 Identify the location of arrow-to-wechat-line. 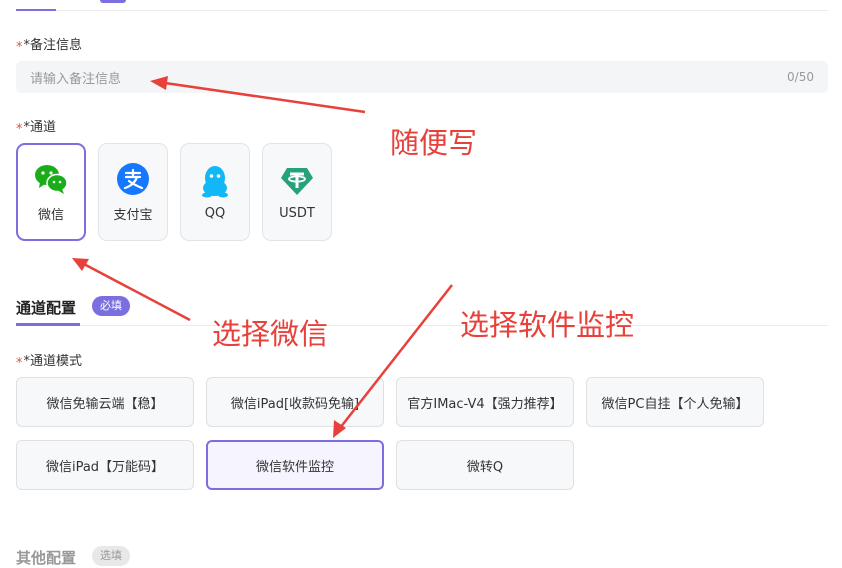
(136, 291).